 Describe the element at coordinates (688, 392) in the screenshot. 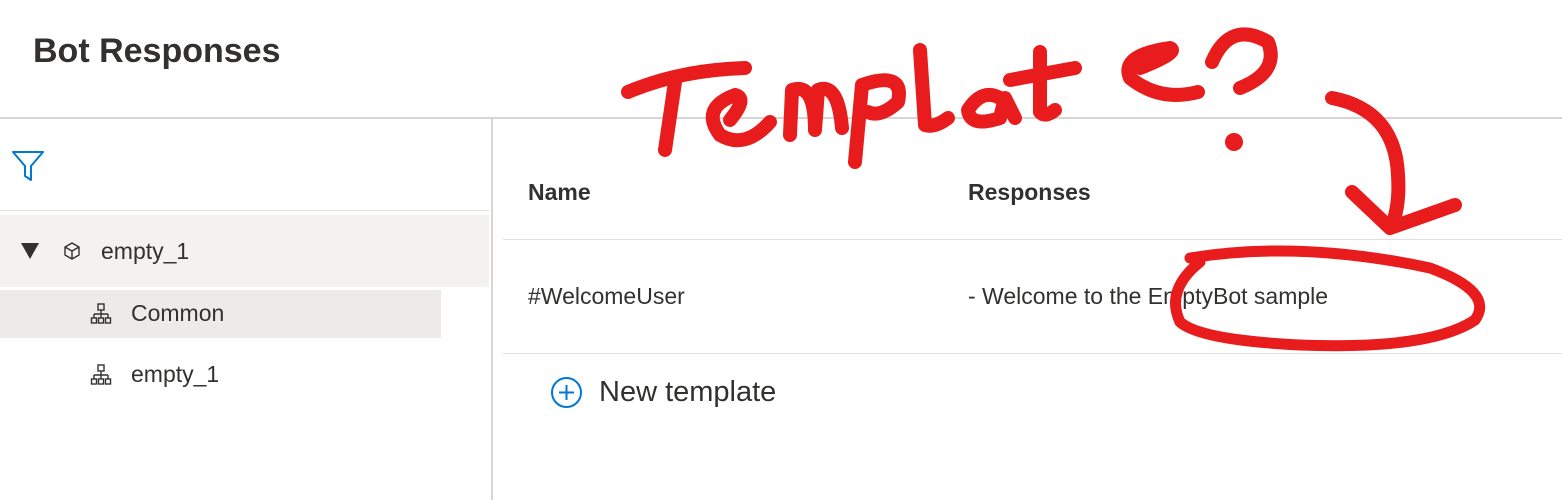

I see `new-template-label: New template` at that location.